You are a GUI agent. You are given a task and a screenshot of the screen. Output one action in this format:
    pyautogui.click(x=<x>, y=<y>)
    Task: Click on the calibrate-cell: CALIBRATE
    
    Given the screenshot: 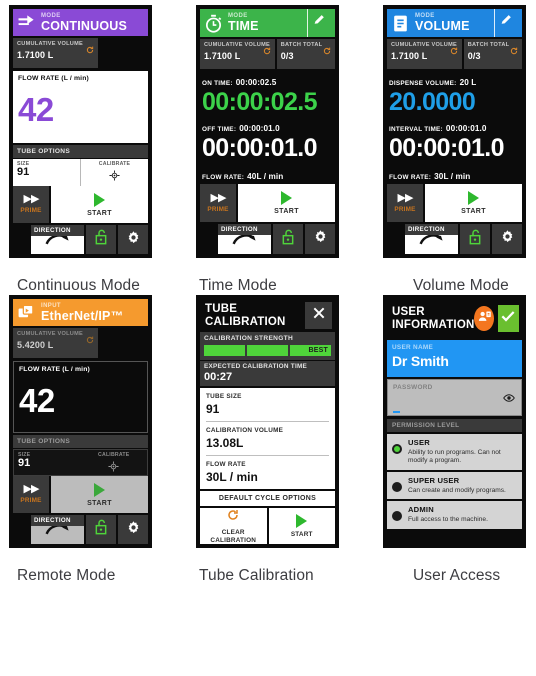 What is the action you would take?
    pyautogui.click(x=114, y=173)
    